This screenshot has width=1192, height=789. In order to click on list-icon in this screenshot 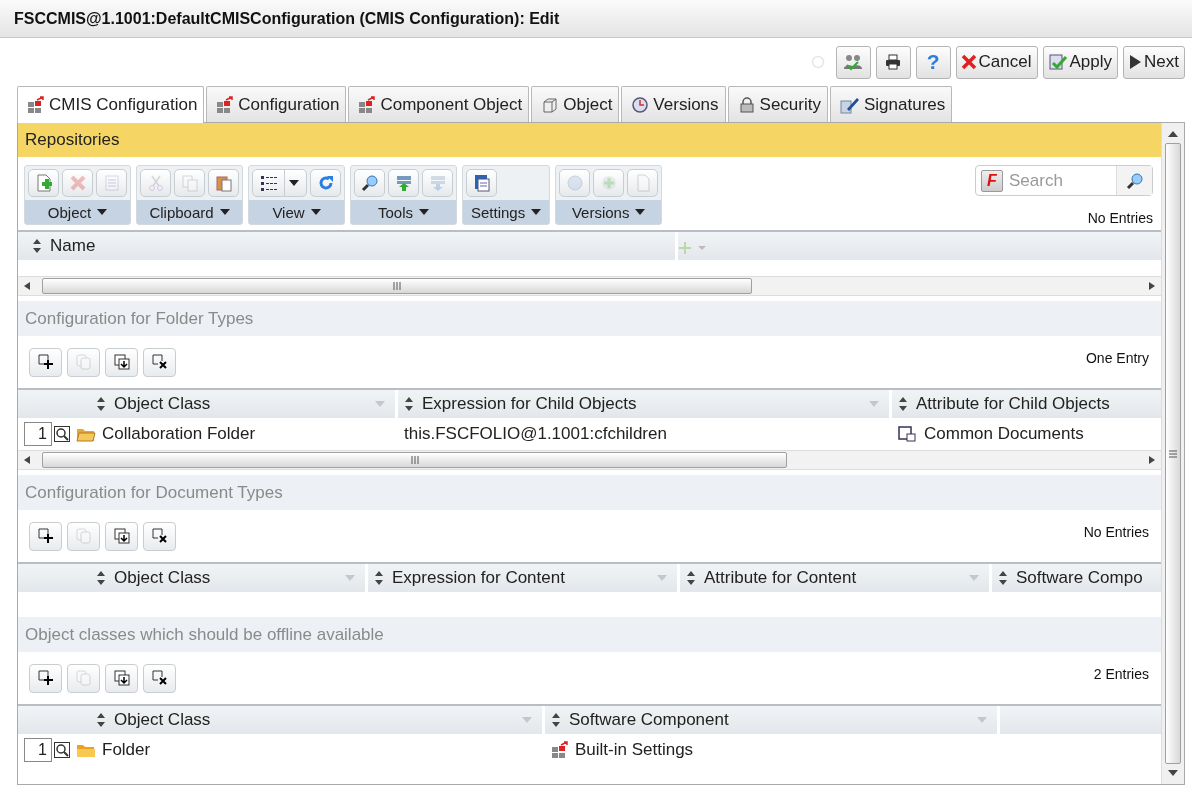, I will do `click(270, 183)`.